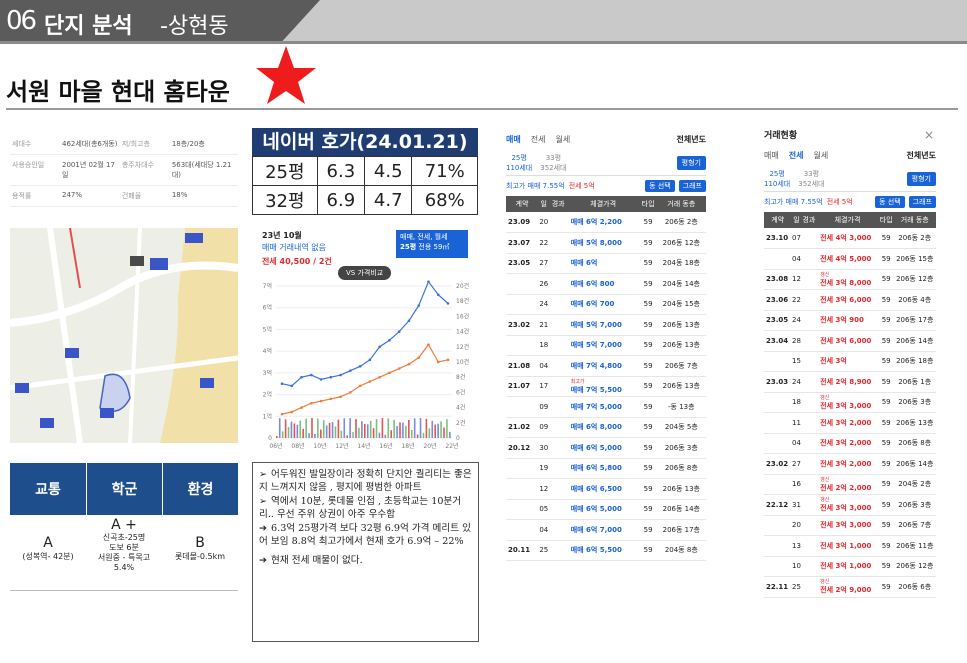 The image size is (967, 663). Describe the element at coordinates (850, 320) in the screenshot. I see `table-row: 23.05 24 전세 3억 900 59 206동 17층` at that location.